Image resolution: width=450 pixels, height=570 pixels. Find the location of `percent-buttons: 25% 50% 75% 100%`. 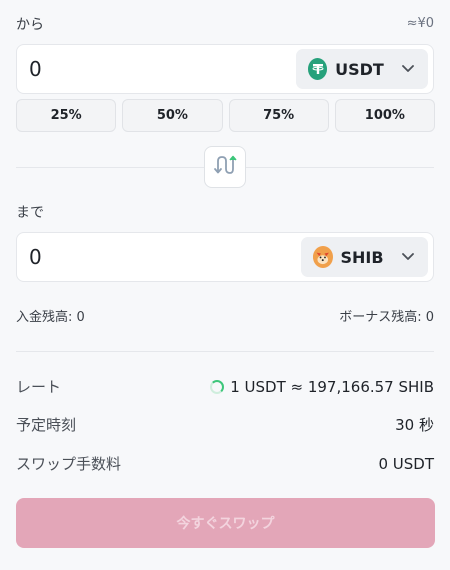

percent-buttons: 25% 50% 75% 100% is located at coordinates (225, 115).